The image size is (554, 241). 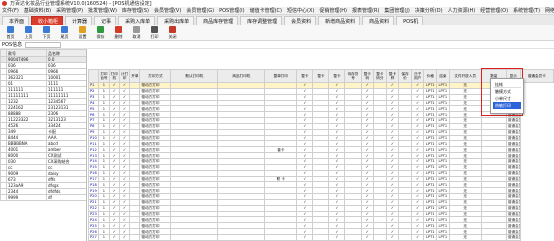 What do you see at coordinates (378, 20) in the screenshot?
I see `tab-item: 商品资料` at bounding box center [378, 20].